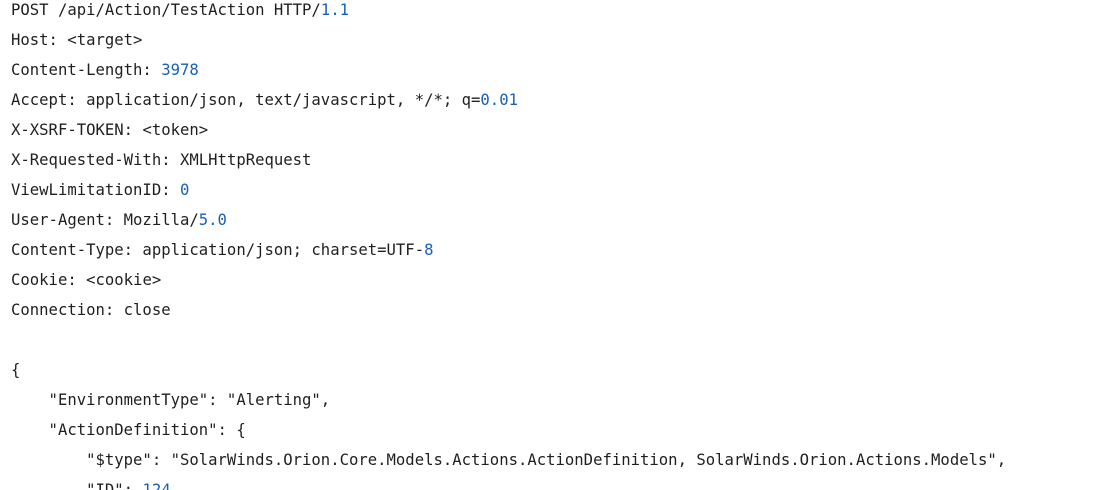 This screenshot has height=490, width=1111. What do you see at coordinates (561, 430) in the screenshot?
I see `body-action-definition: "ActionDefinition": {` at bounding box center [561, 430].